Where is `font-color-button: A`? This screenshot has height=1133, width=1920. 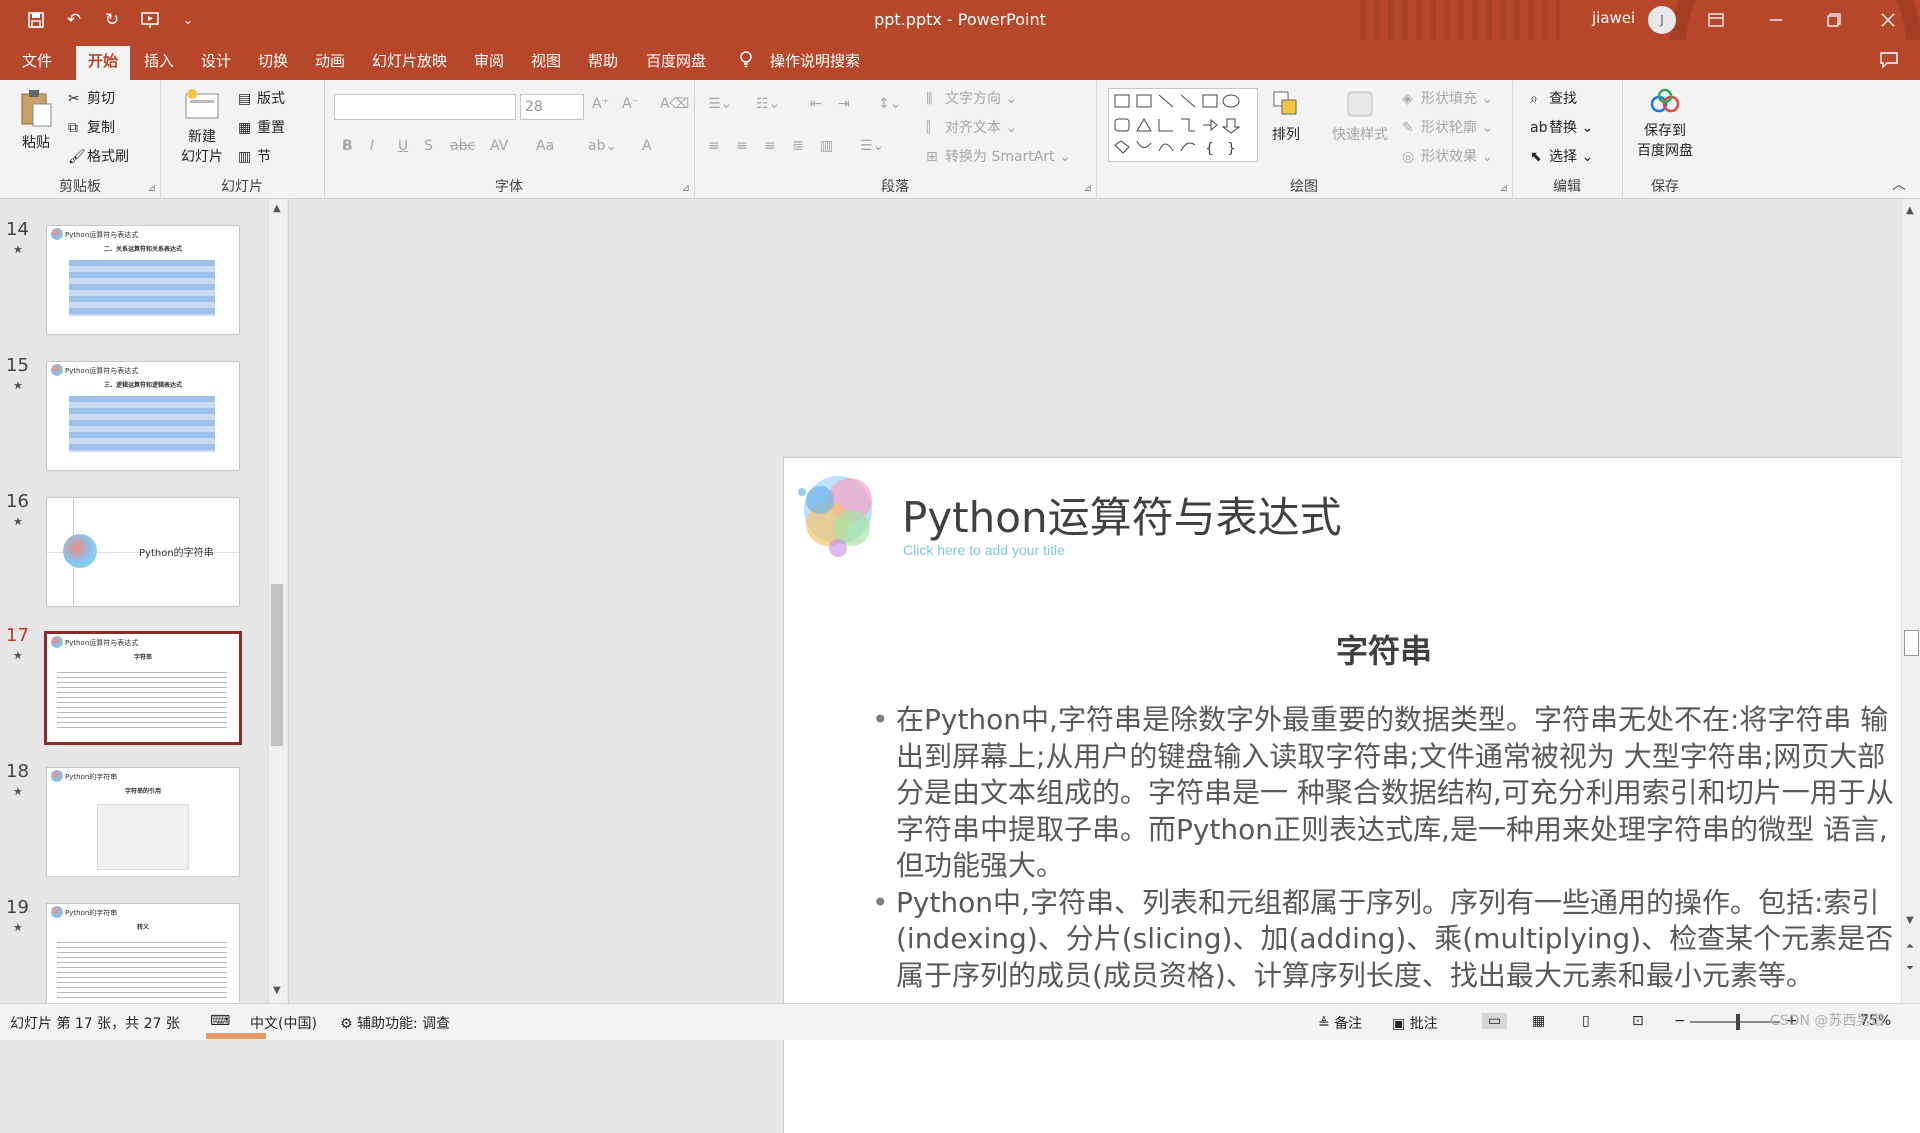
font-color-button: A is located at coordinates (647, 146).